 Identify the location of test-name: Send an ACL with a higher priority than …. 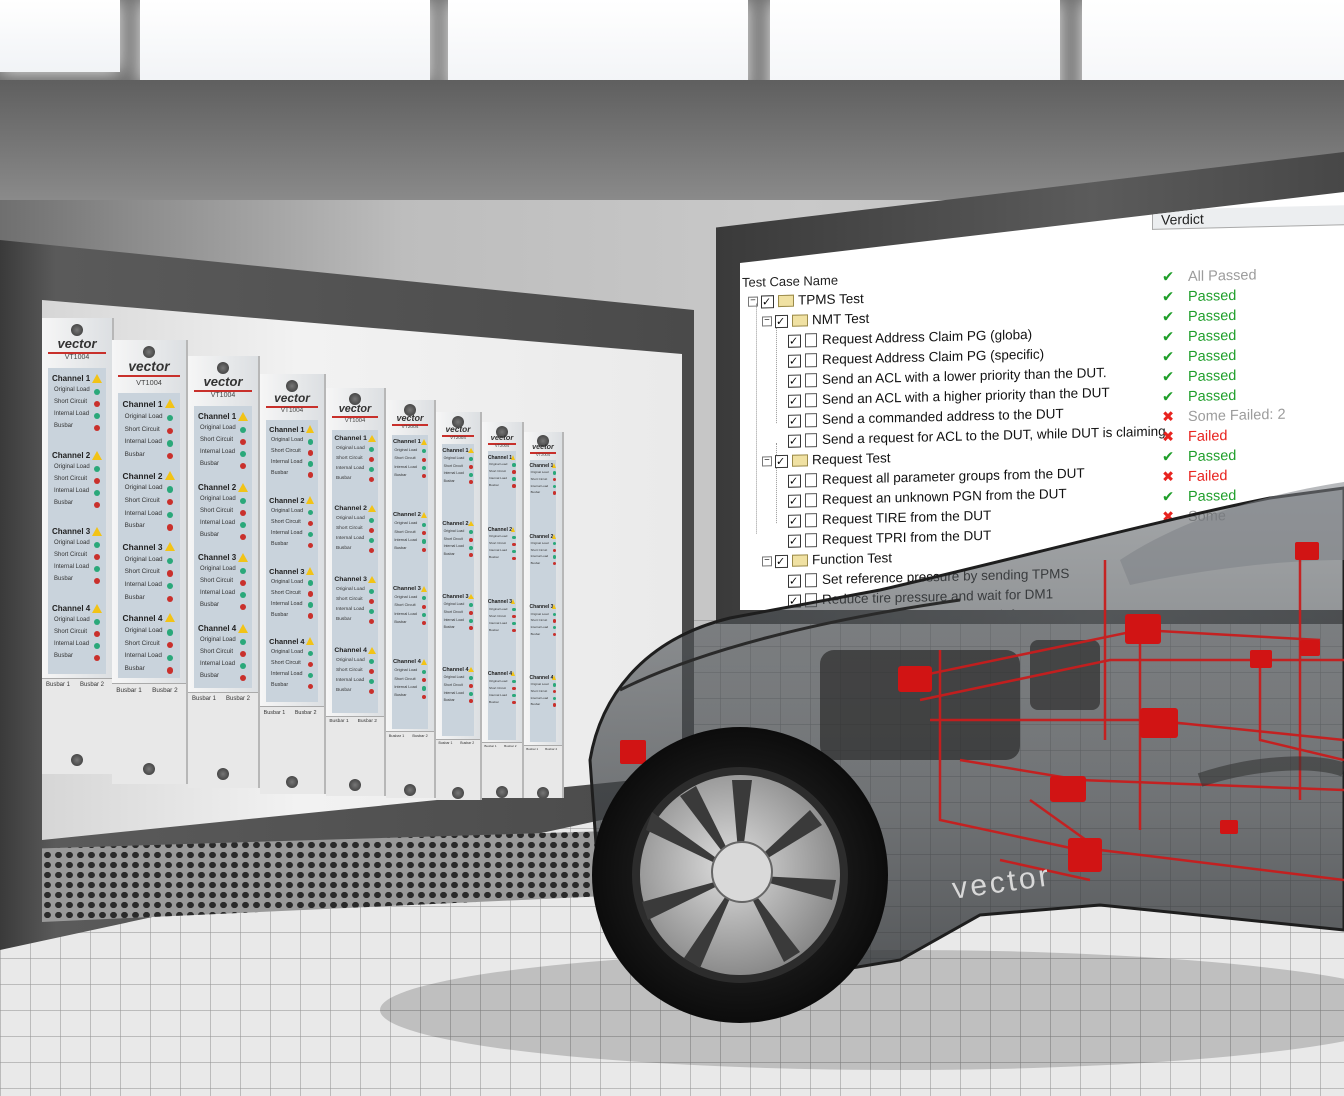
(966, 395).